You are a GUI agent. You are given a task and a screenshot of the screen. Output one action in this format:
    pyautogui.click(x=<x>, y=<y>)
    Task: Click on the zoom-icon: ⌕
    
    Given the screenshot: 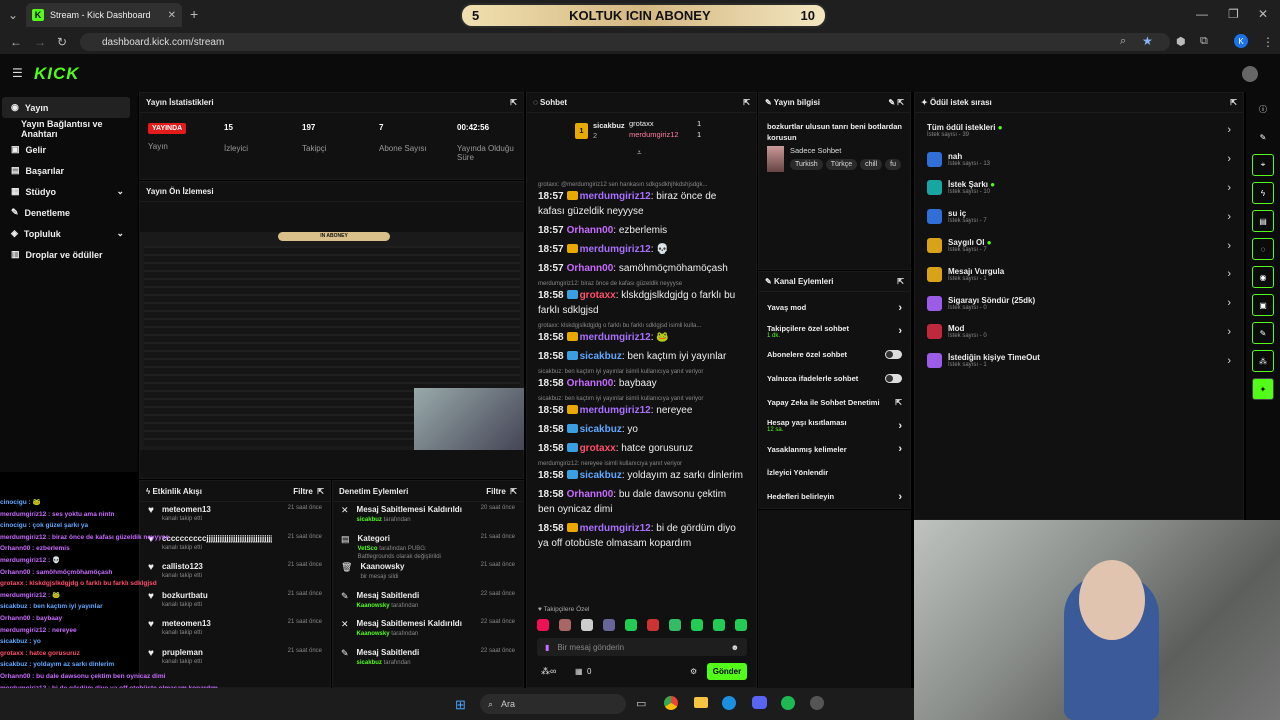 What is the action you would take?
    pyautogui.click(x=1123, y=41)
    